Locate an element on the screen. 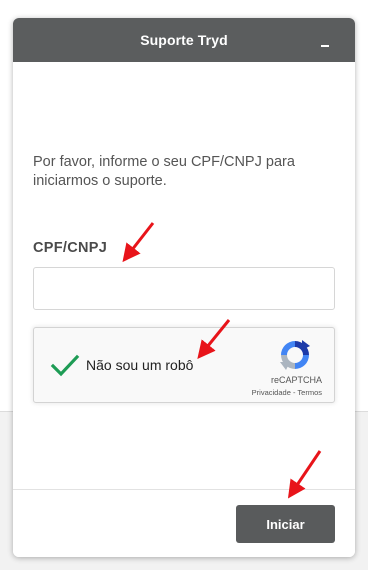  cpf-cnpj-label: CPF/CNPJ is located at coordinates (70, 248).